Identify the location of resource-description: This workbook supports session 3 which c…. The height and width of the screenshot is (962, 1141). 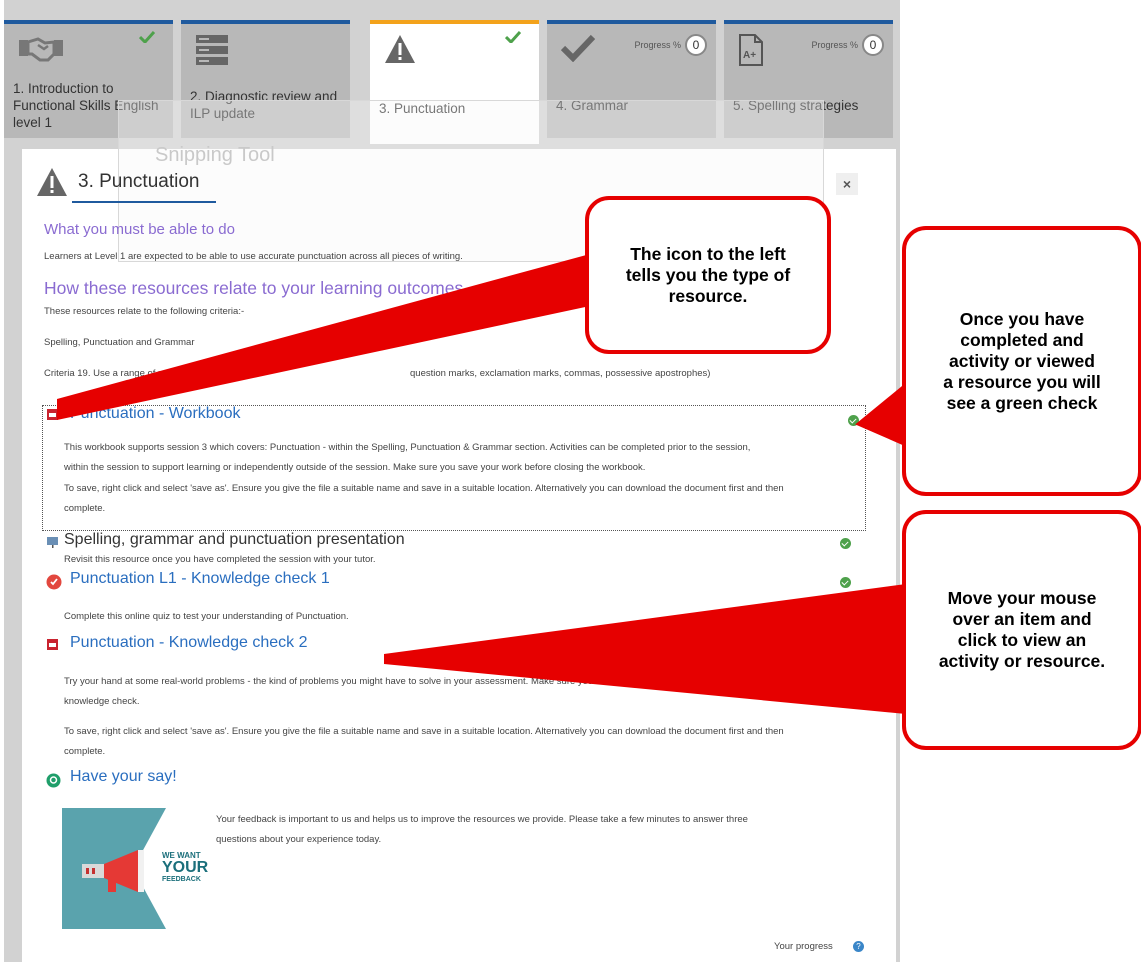
(407, 447).